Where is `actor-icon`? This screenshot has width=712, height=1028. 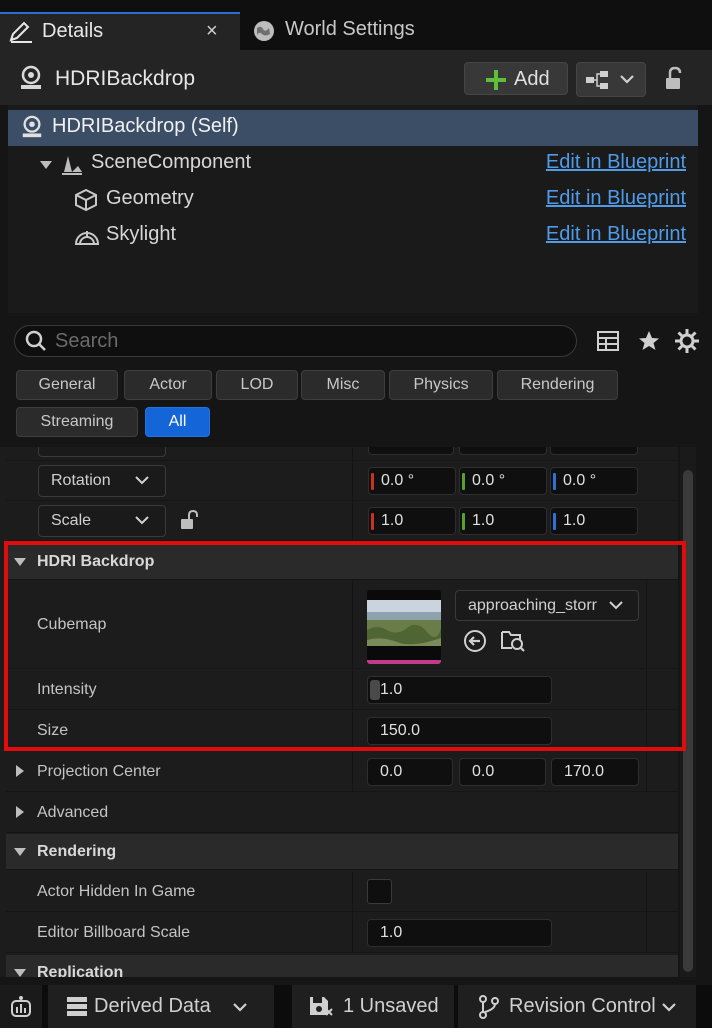 actor-icon is located at coordinates (31, 78).